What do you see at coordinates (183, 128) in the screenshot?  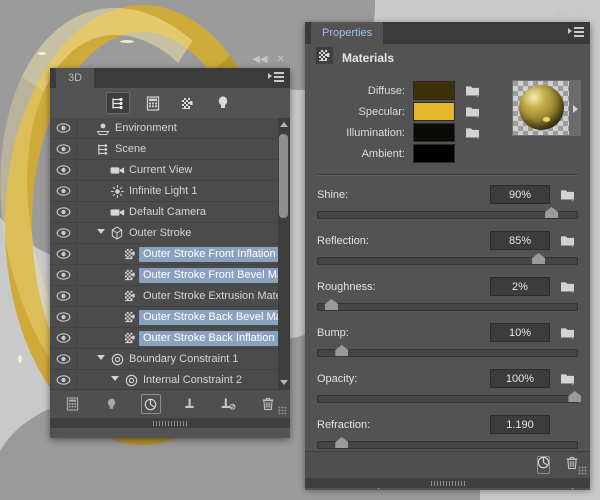 I see `scene-row-body: Environment` at bounding box center [183, 128].